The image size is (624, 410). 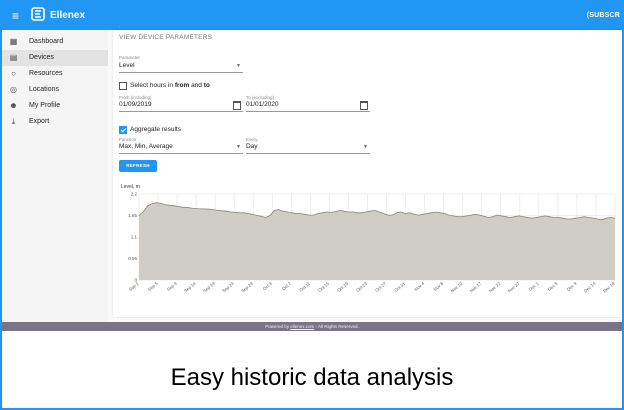 I want to click on chart-xtick-label: Dec 5, so click(x=553, y=286).